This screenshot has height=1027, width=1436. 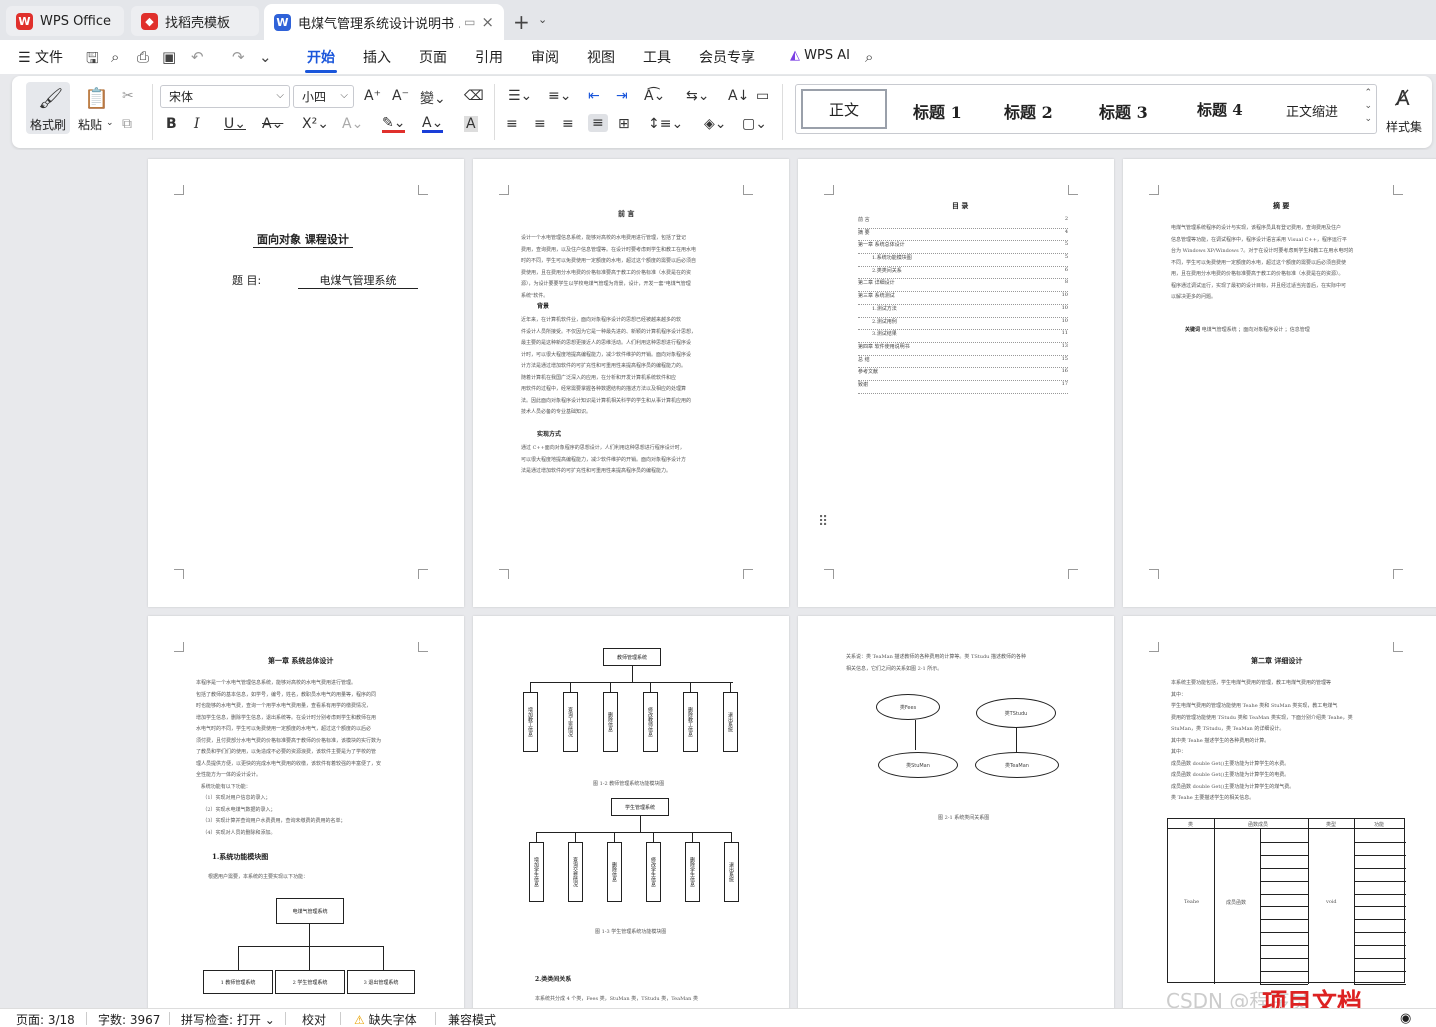 What do you see at coordinates (197, 57) in the screenshot?
I see `undo-icon: ↶` at bounding box center [197, 57].